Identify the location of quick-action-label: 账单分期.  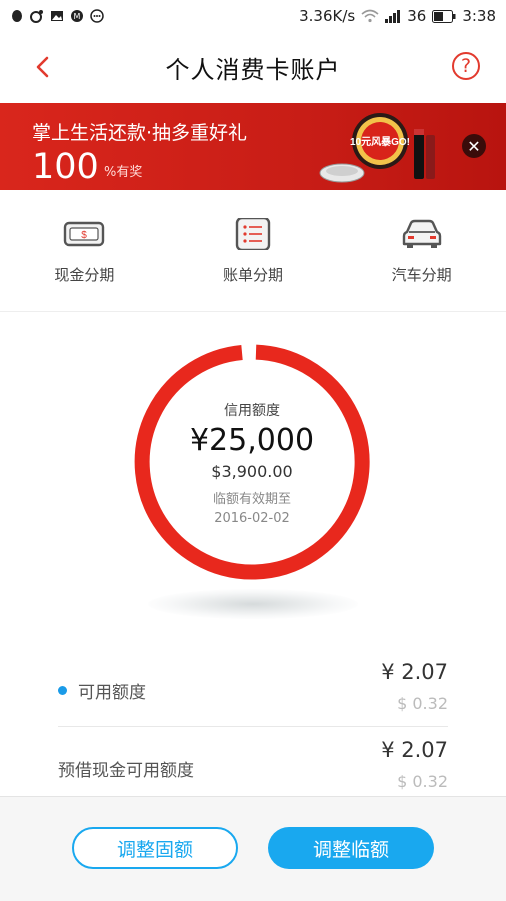
(253, 275).